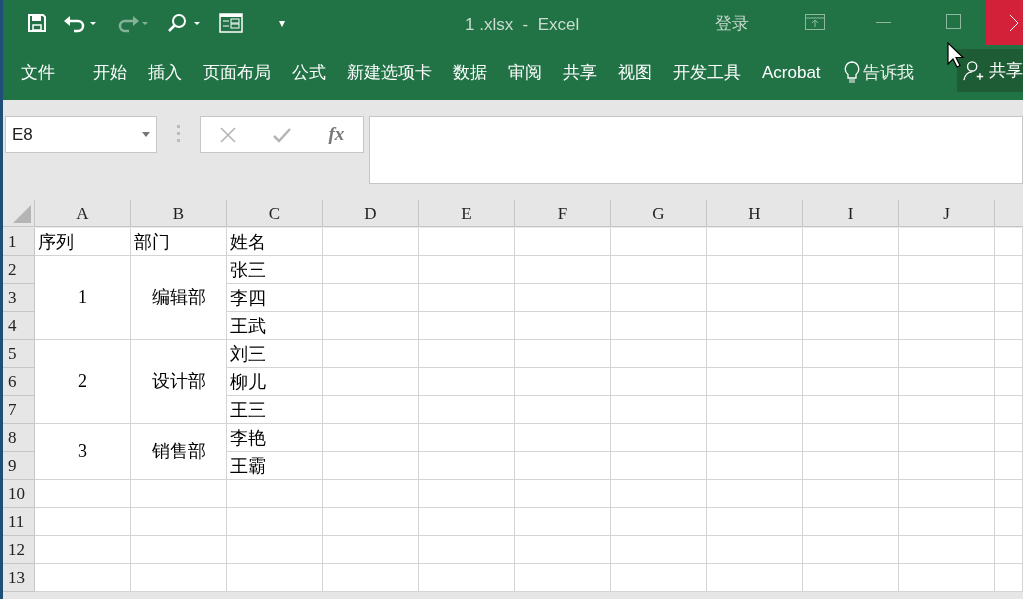 This screenshot has width=1023, height=599. What do you see at coordinates (275, 270) in the screenshot?
I see `table-cell: 张三` at bounding box center [275, 270].